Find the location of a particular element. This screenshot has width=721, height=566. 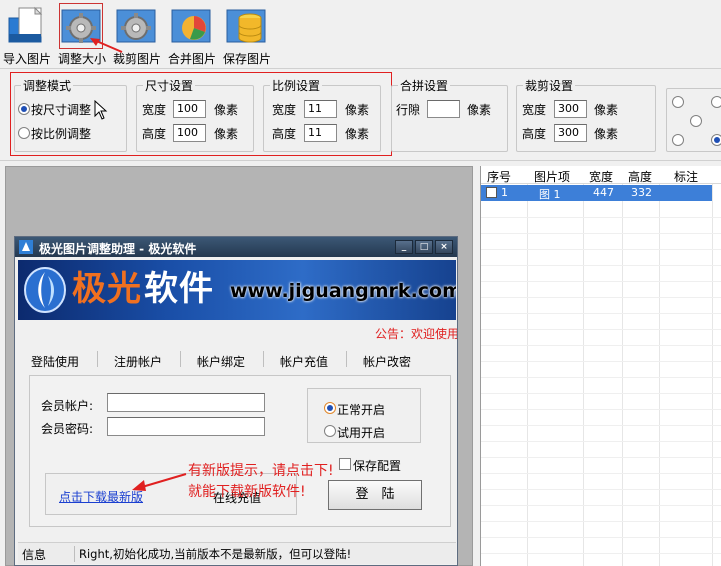

brand-url: www.jiguangmrk.com is located at coordinates (343, 291).